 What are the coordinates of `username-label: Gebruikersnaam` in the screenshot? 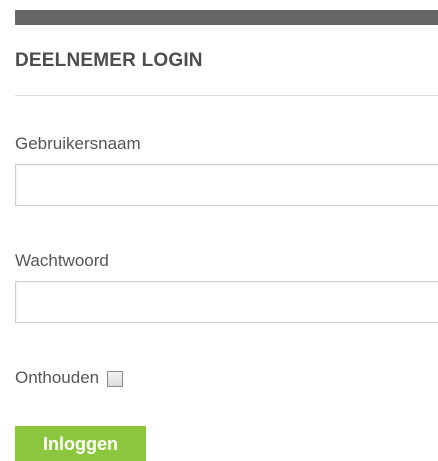 It's located at (78, 143).